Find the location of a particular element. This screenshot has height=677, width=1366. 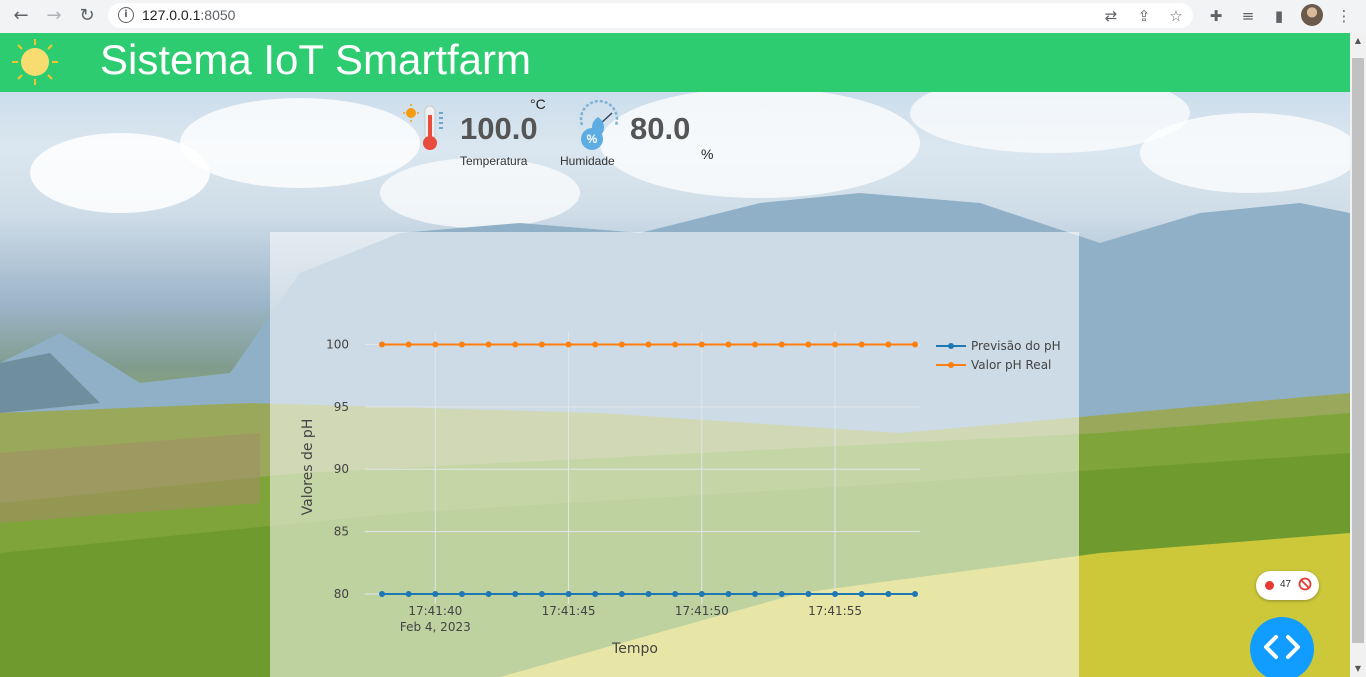

scroll-down-icon: ▼ is located at coordinates (1358, 669).